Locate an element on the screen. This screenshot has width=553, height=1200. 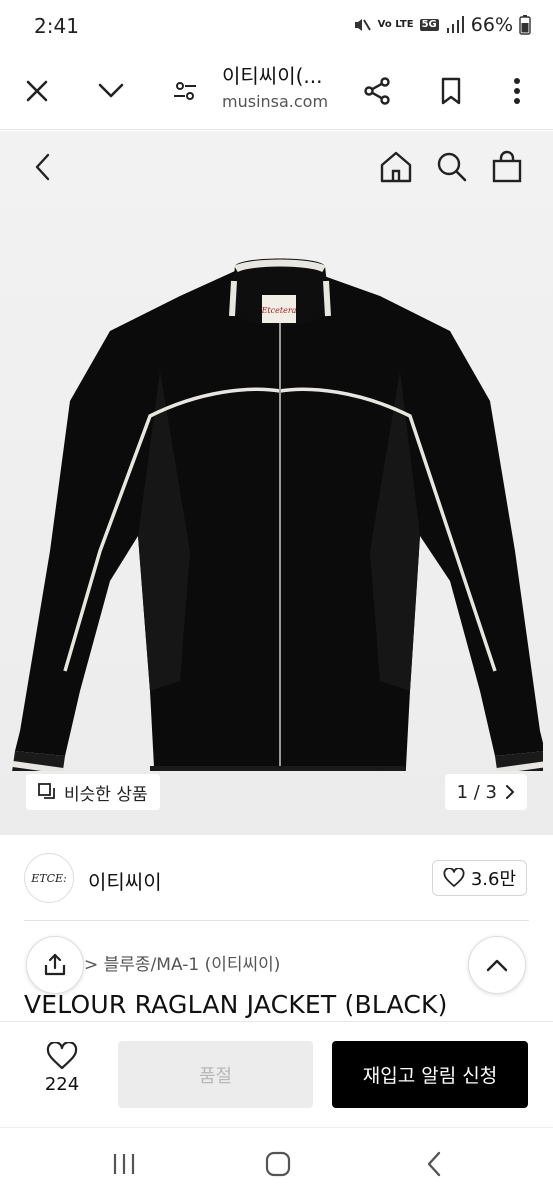
cart-button is located at coordinates (507, 167).